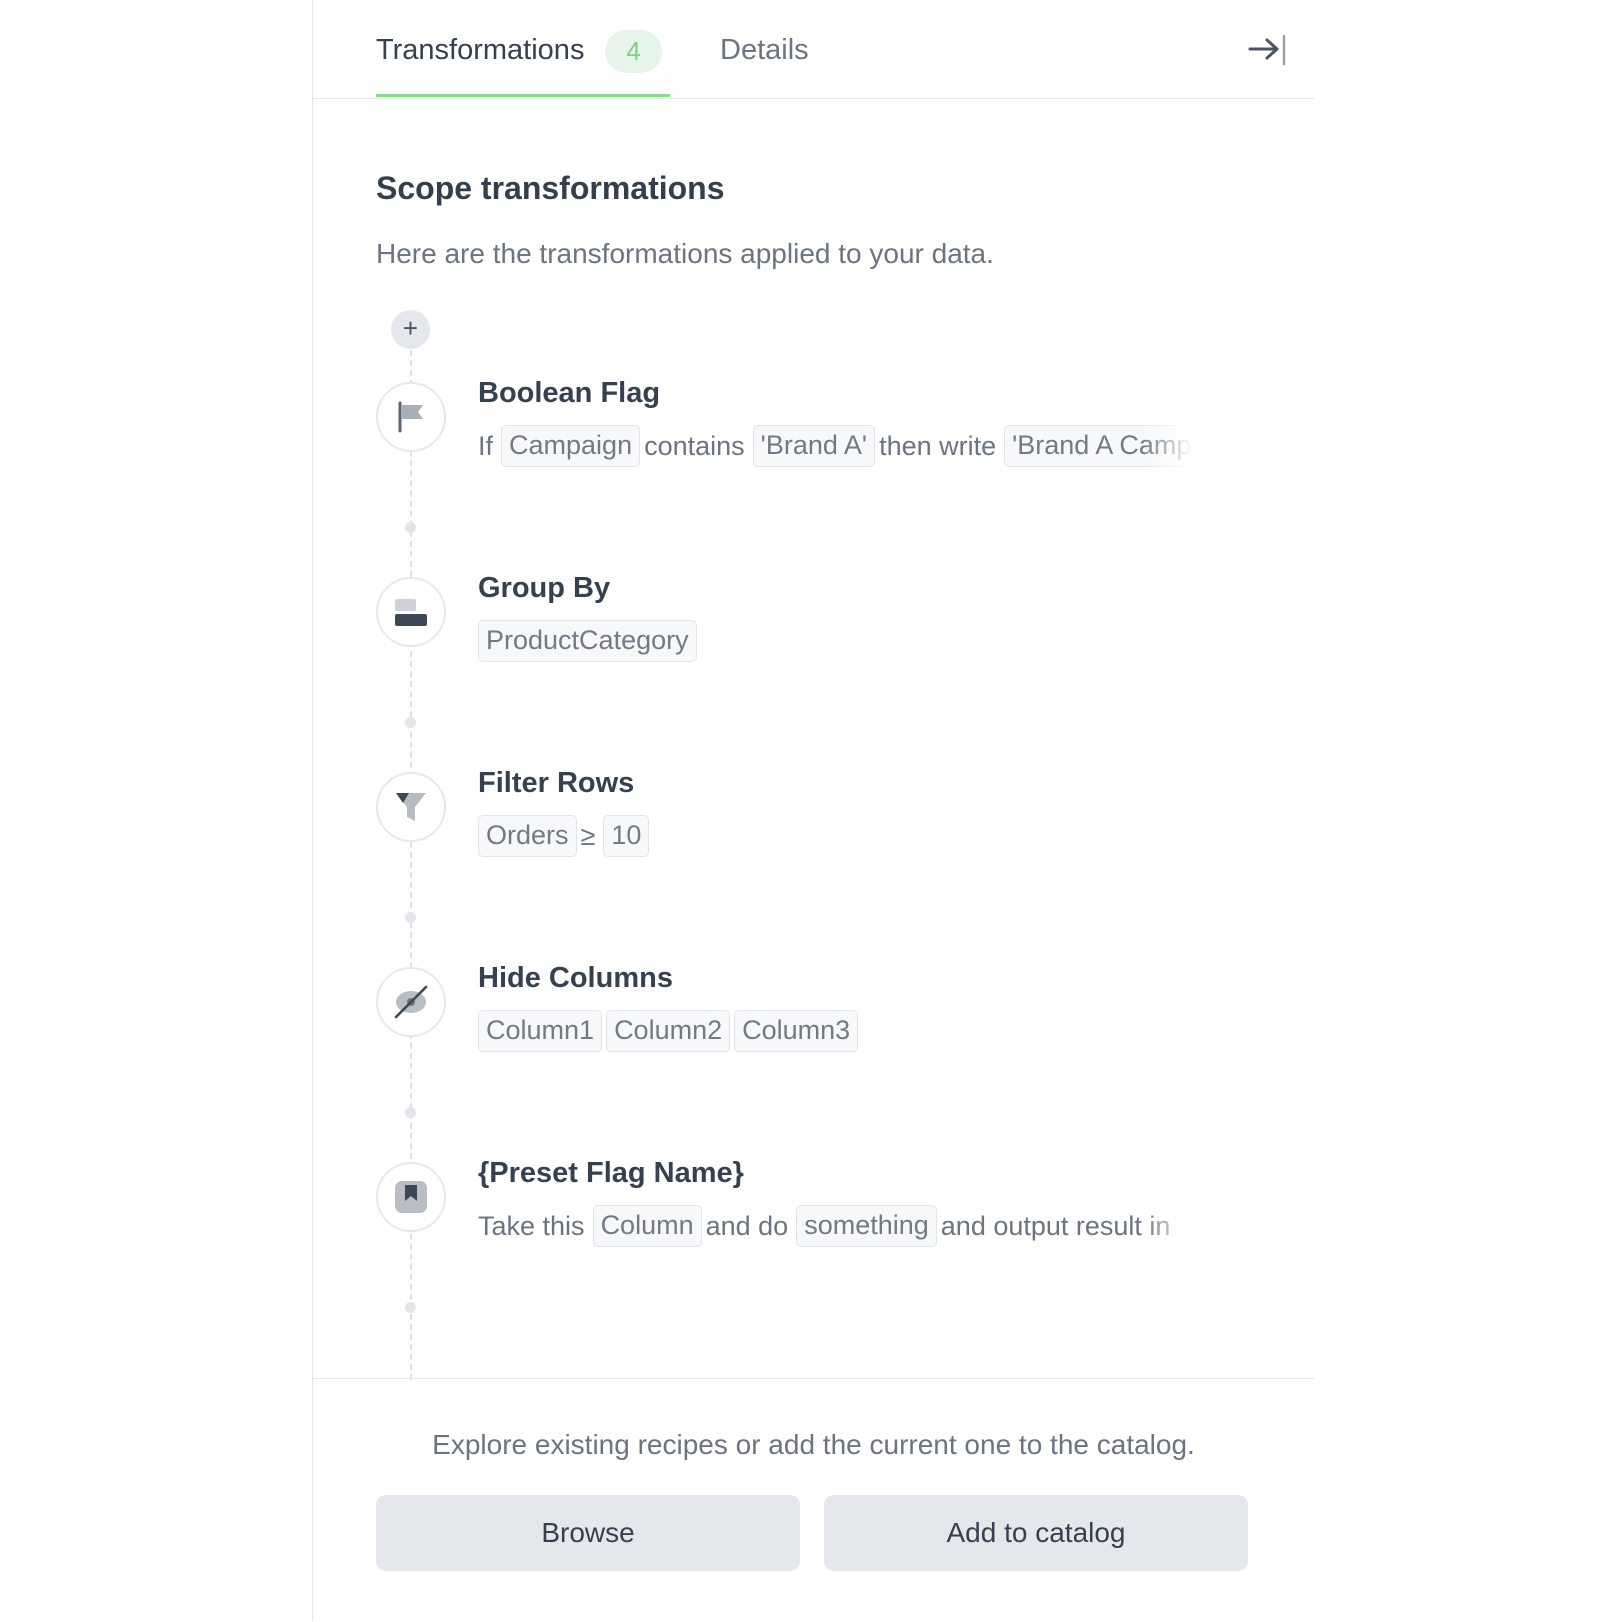 This screenshot has width=1620, height=1622. What do you see at coordinates (411, 1002) in the screenshot?
I see `eye-off-icon` at bounding box center [411, 1002].